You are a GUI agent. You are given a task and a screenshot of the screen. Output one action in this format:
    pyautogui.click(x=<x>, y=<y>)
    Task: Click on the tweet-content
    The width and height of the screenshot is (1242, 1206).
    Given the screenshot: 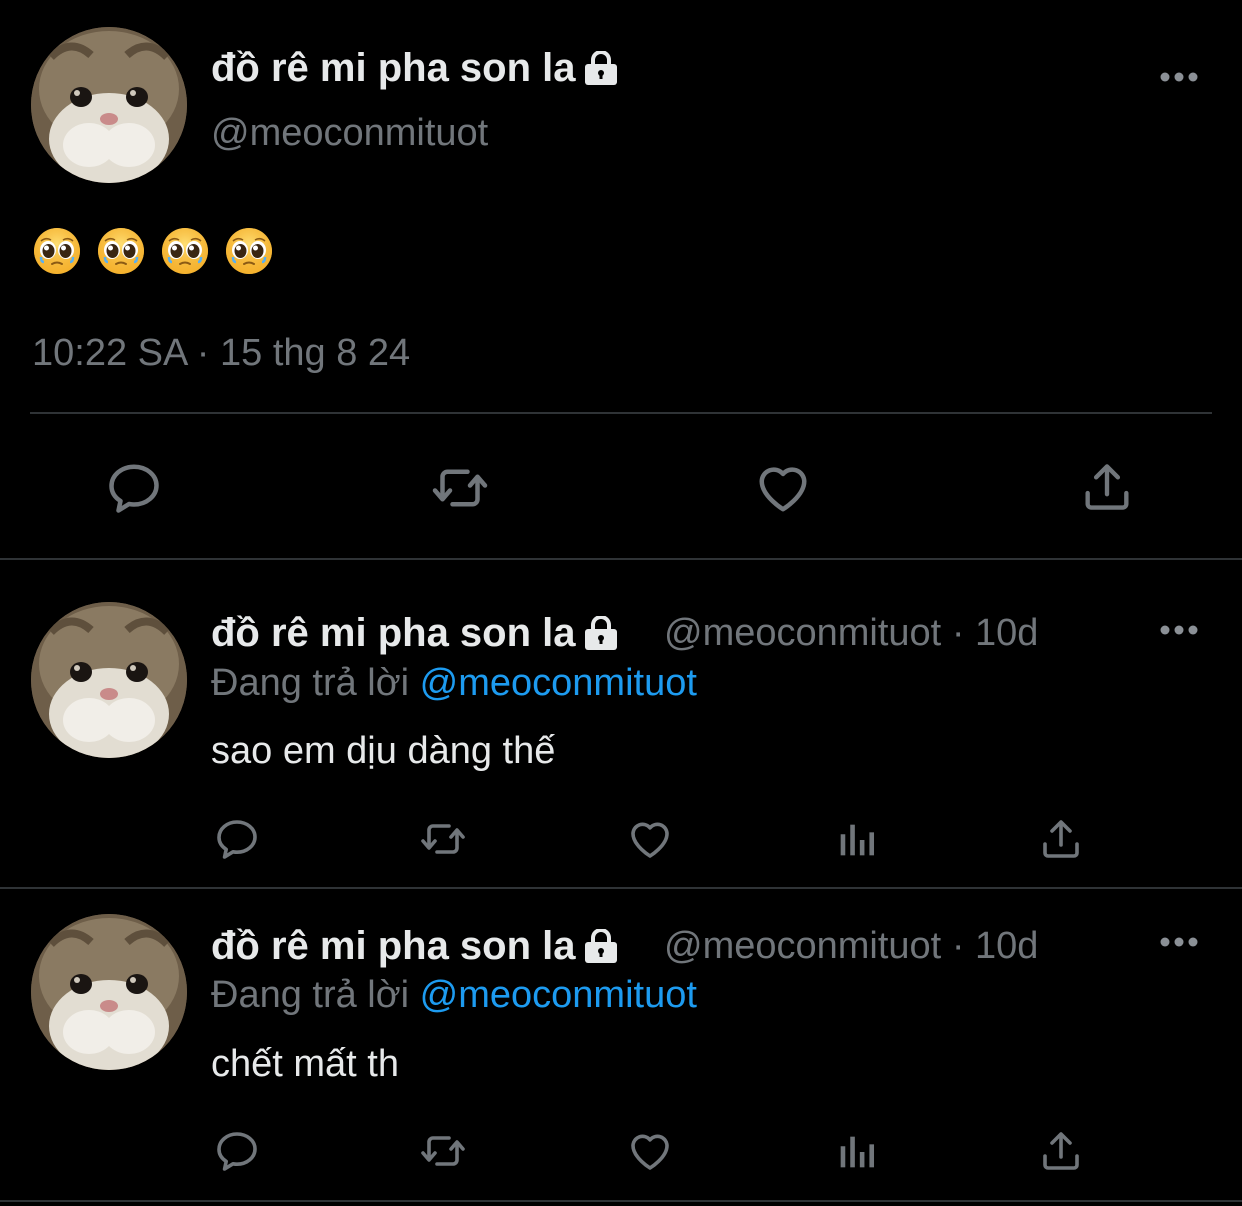 What is the action you would take?
    pyautogui.click(x=153, y=251)
    